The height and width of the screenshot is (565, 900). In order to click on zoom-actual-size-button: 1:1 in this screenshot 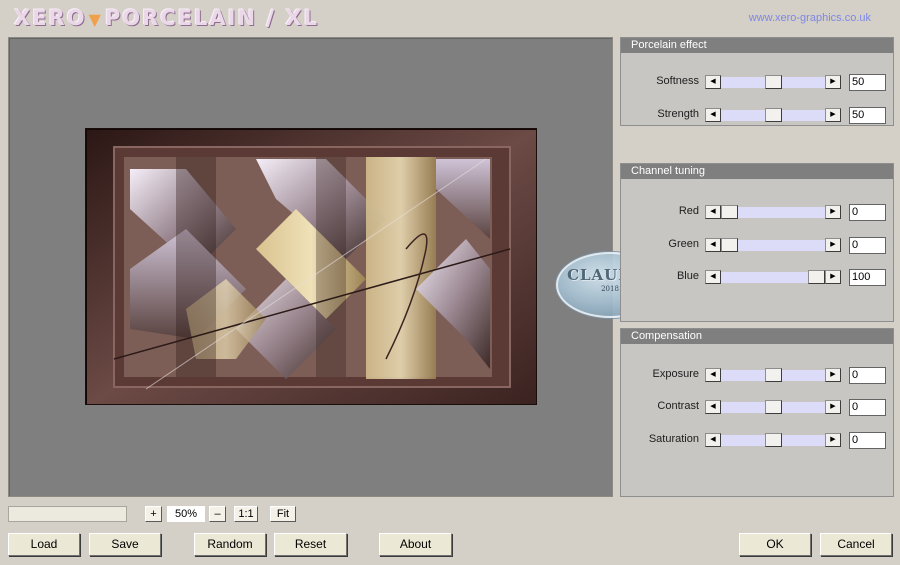, I will do `click(246, 514)`.